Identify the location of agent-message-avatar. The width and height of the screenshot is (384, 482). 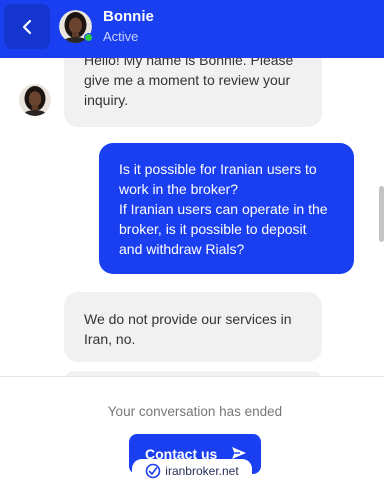
(35, 100).